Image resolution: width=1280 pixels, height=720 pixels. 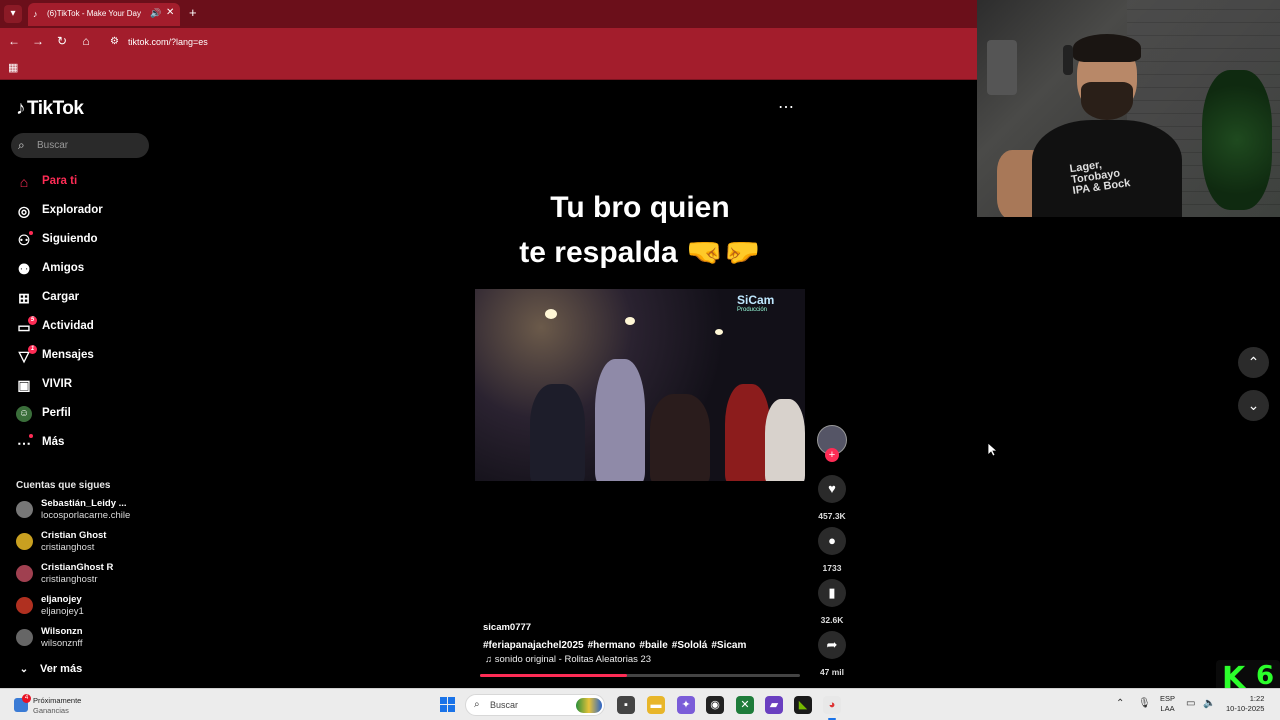 I want to click on taskbar-search-input: ⌕ Buscar, so click(x=535, y=705).